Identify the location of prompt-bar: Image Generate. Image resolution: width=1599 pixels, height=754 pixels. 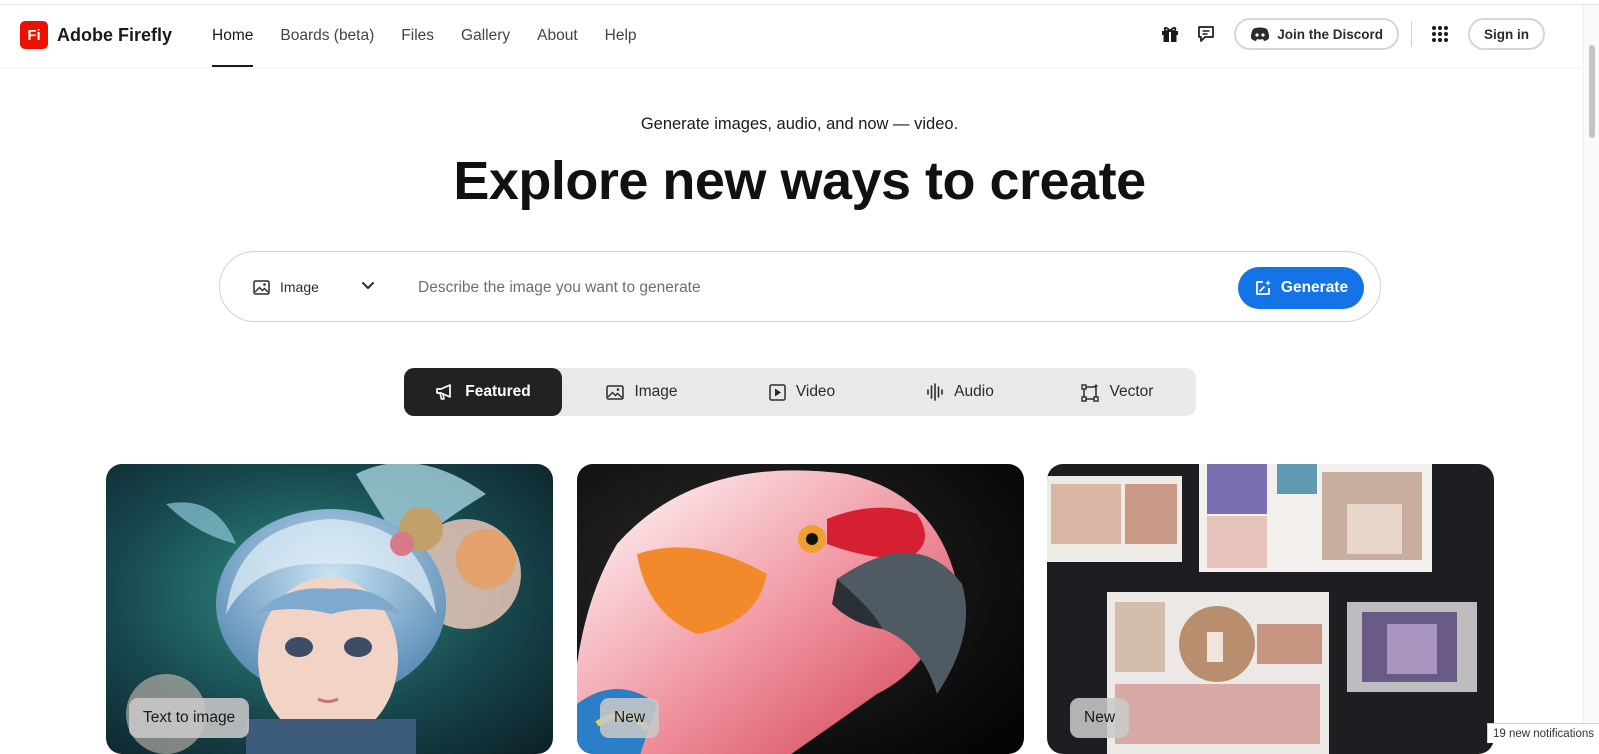
(800, 286).